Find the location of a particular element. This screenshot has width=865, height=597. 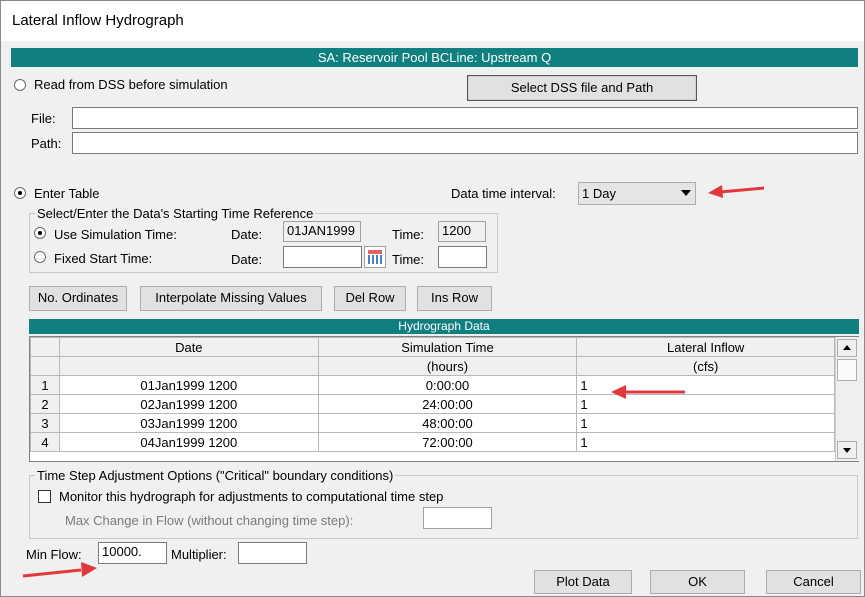

column-header-lateral-inflow: Lateral Inflow is located at coordinates (705, 347).